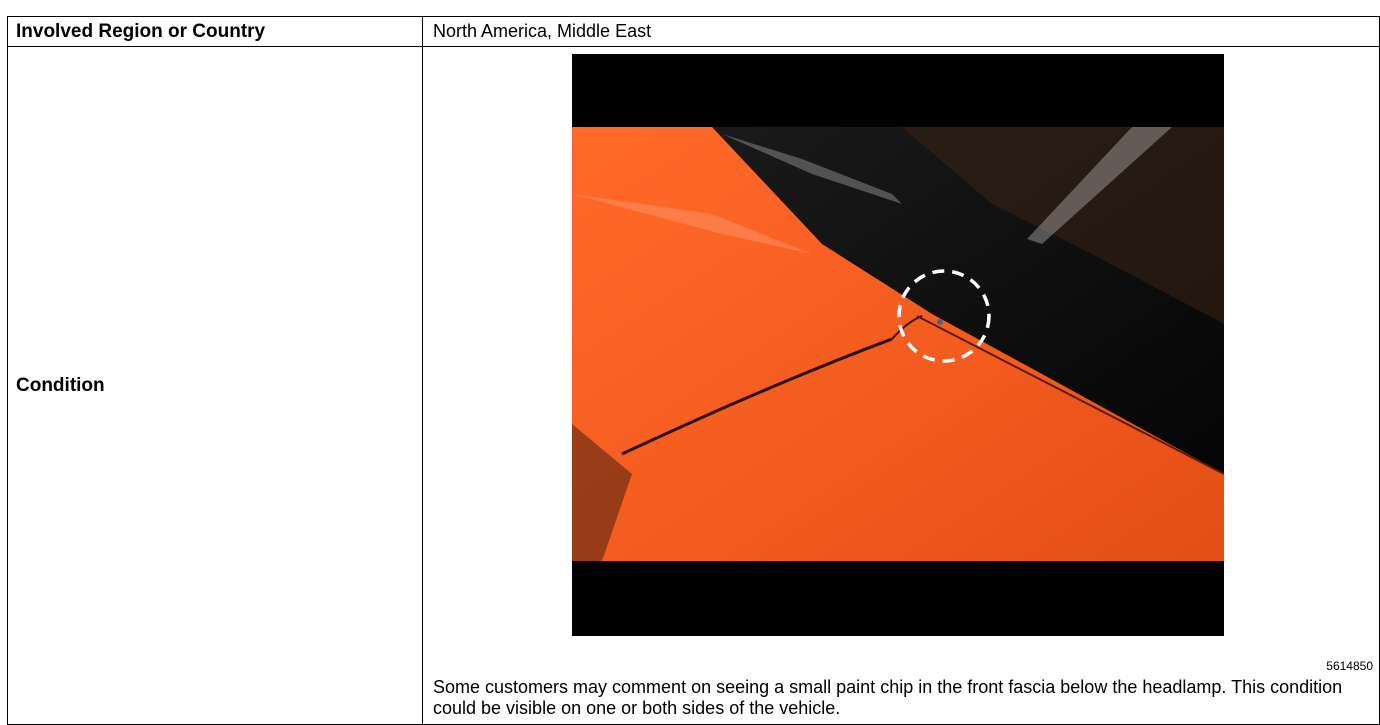 The height and width of the screenshot is (725, 1380). I want to click on region-value: North America, Middle East, so click(901, 31).